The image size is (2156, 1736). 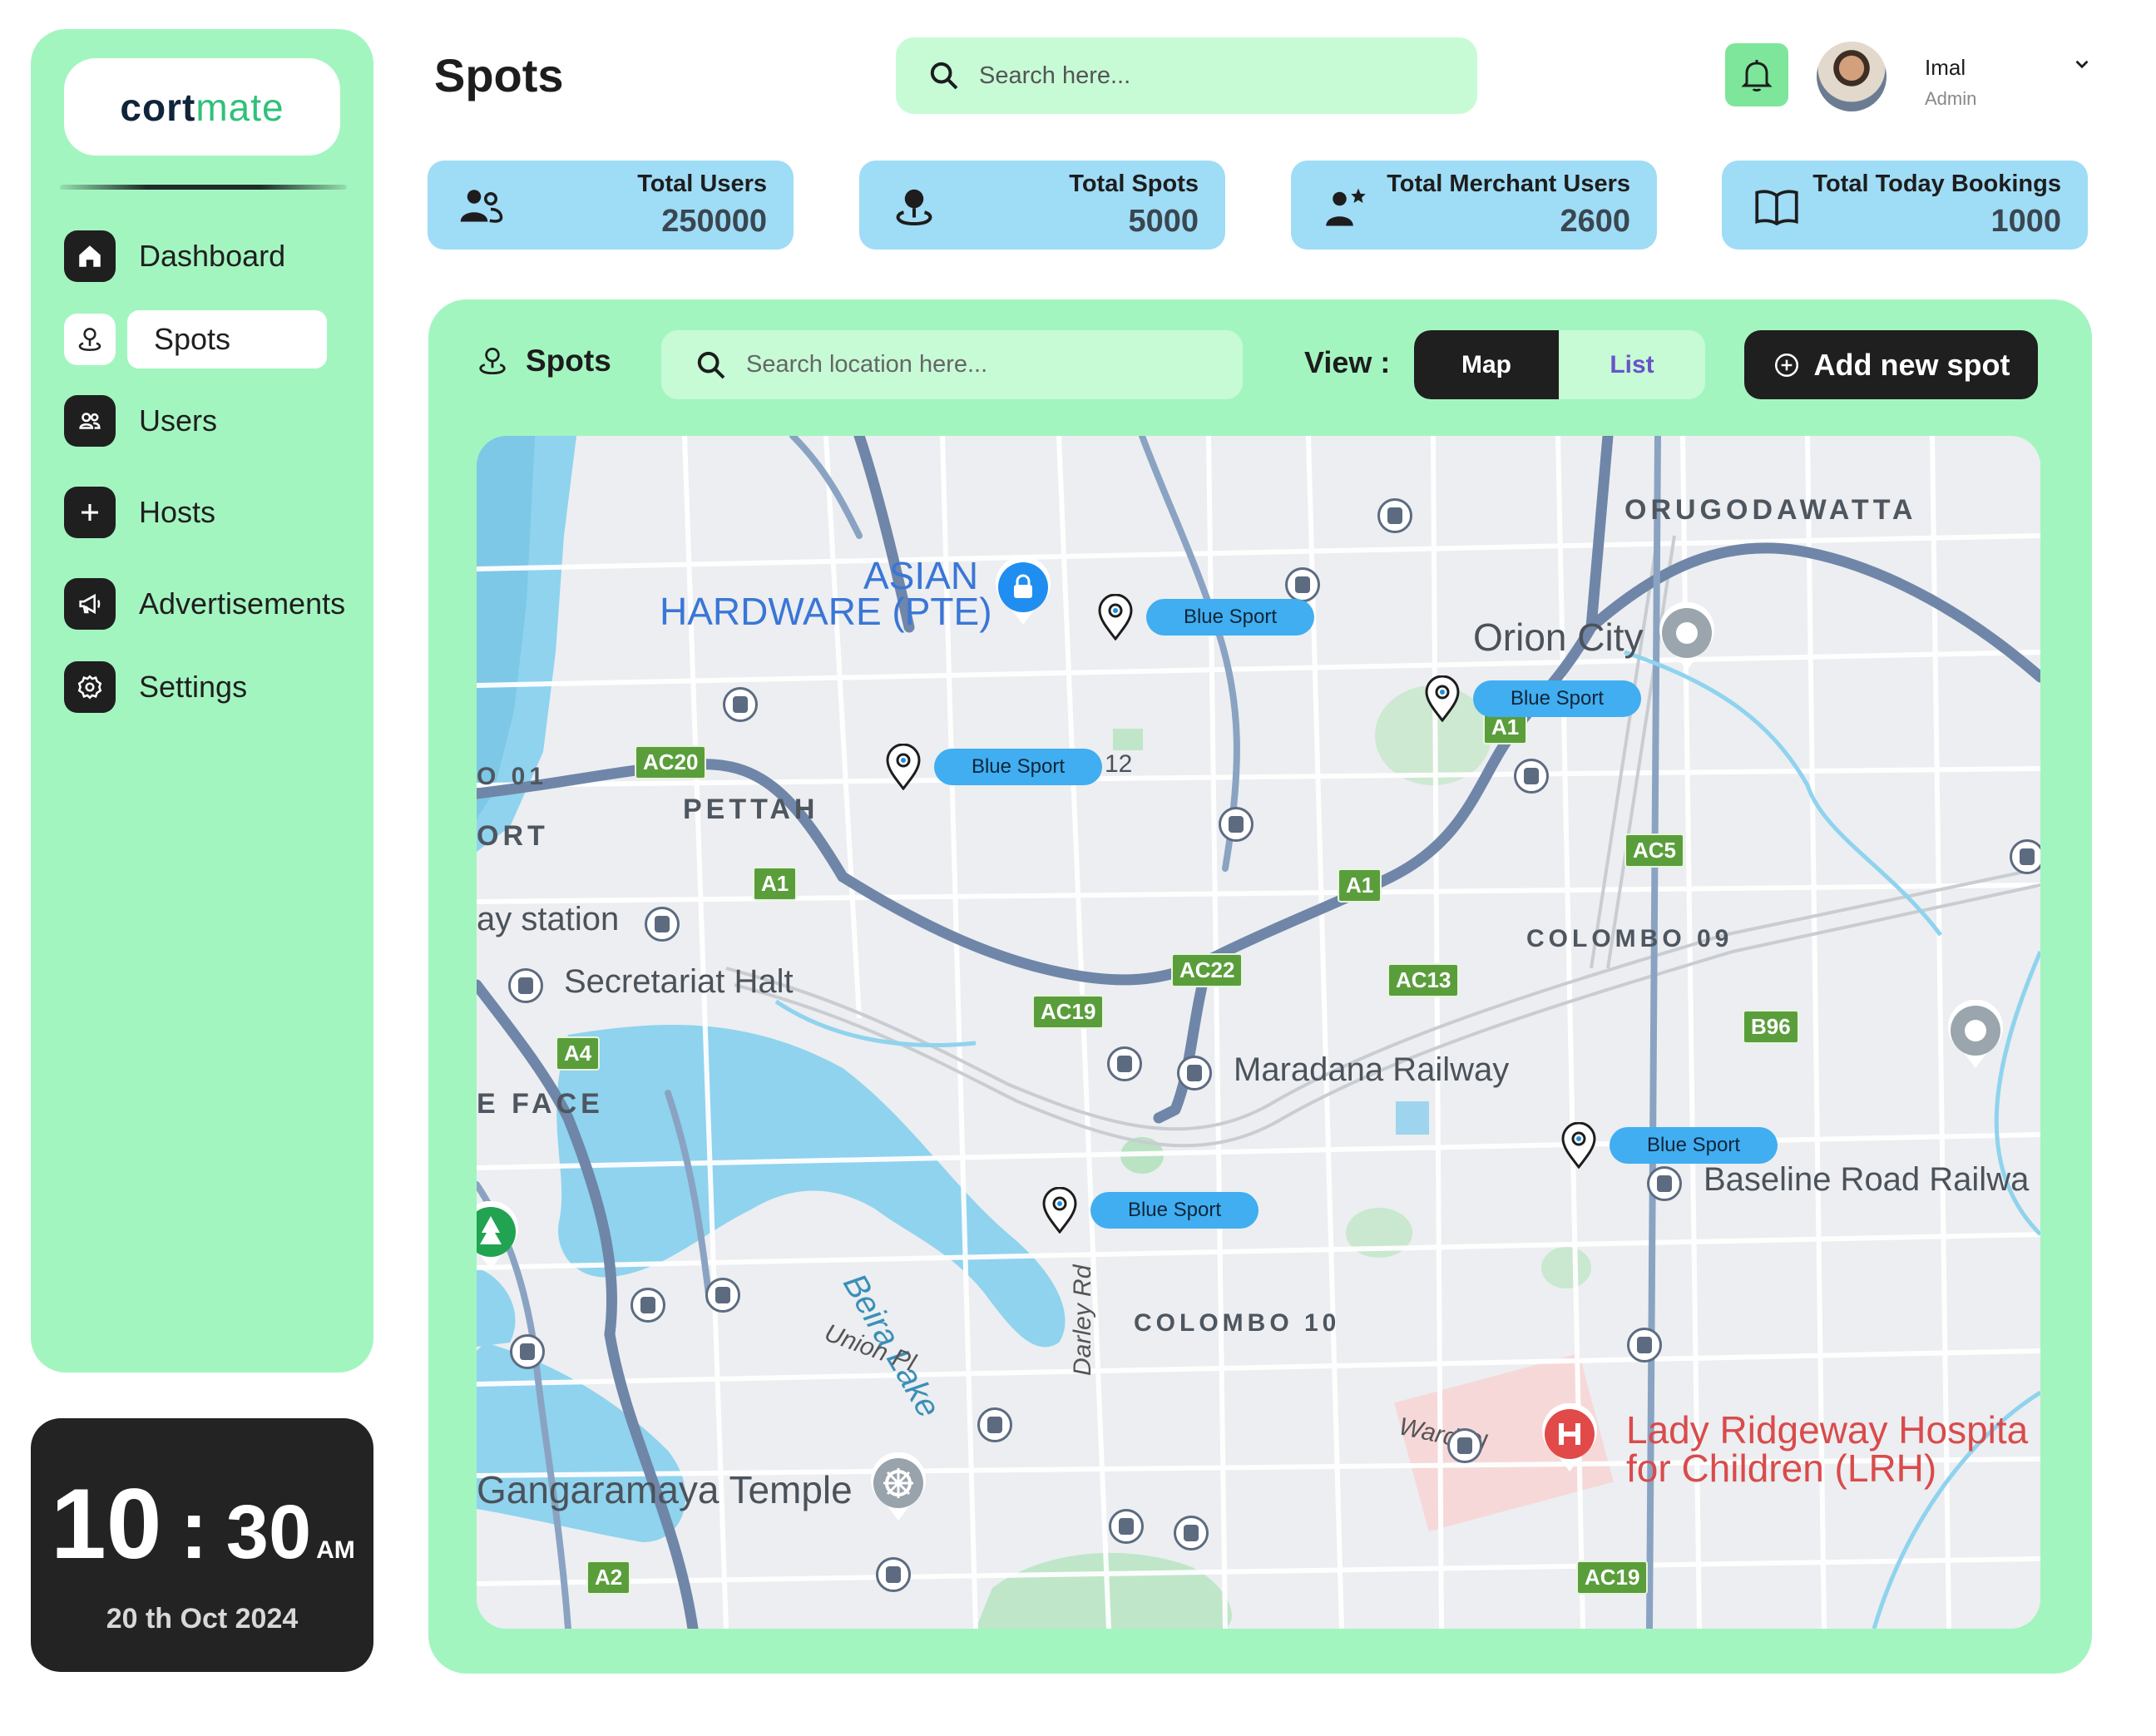 What do you see at coordinates (1828, 1430) in the screenshot?
I see `map-label-hospital: Lady Ridgeway Hospita` at bounding box center [1828, 1430].